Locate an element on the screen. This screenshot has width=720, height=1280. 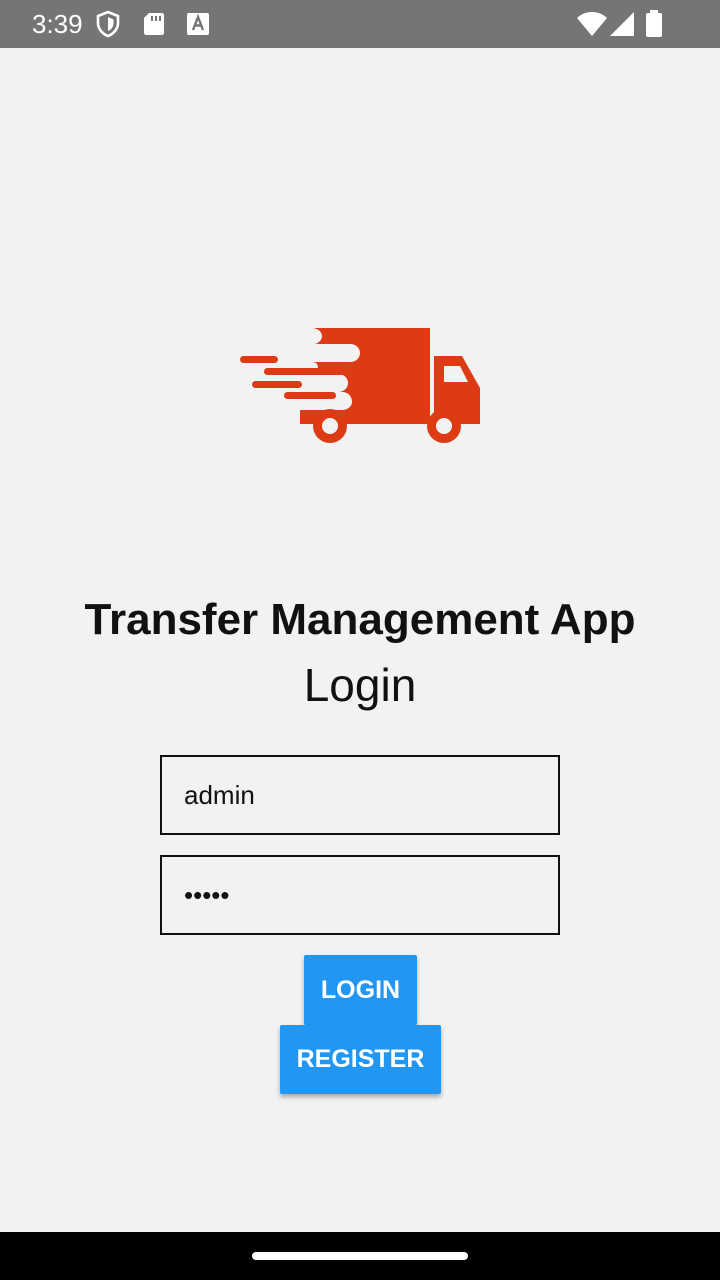
home-gesture-handle is located at coordinates (360, 1256).